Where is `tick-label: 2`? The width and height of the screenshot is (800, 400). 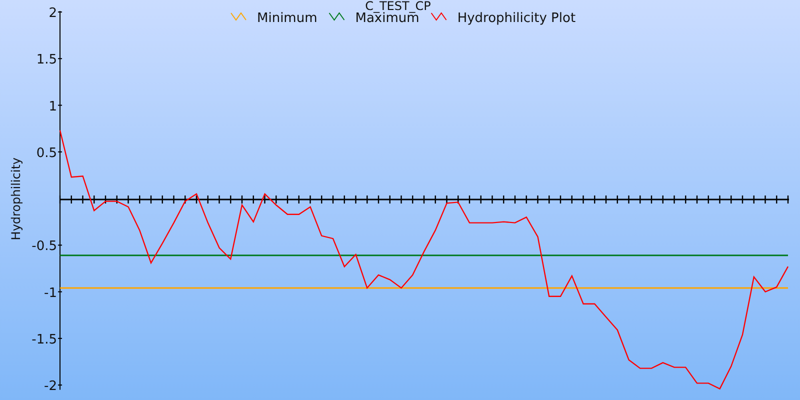 tick-label: 2 is located at coordinates (52, 13).